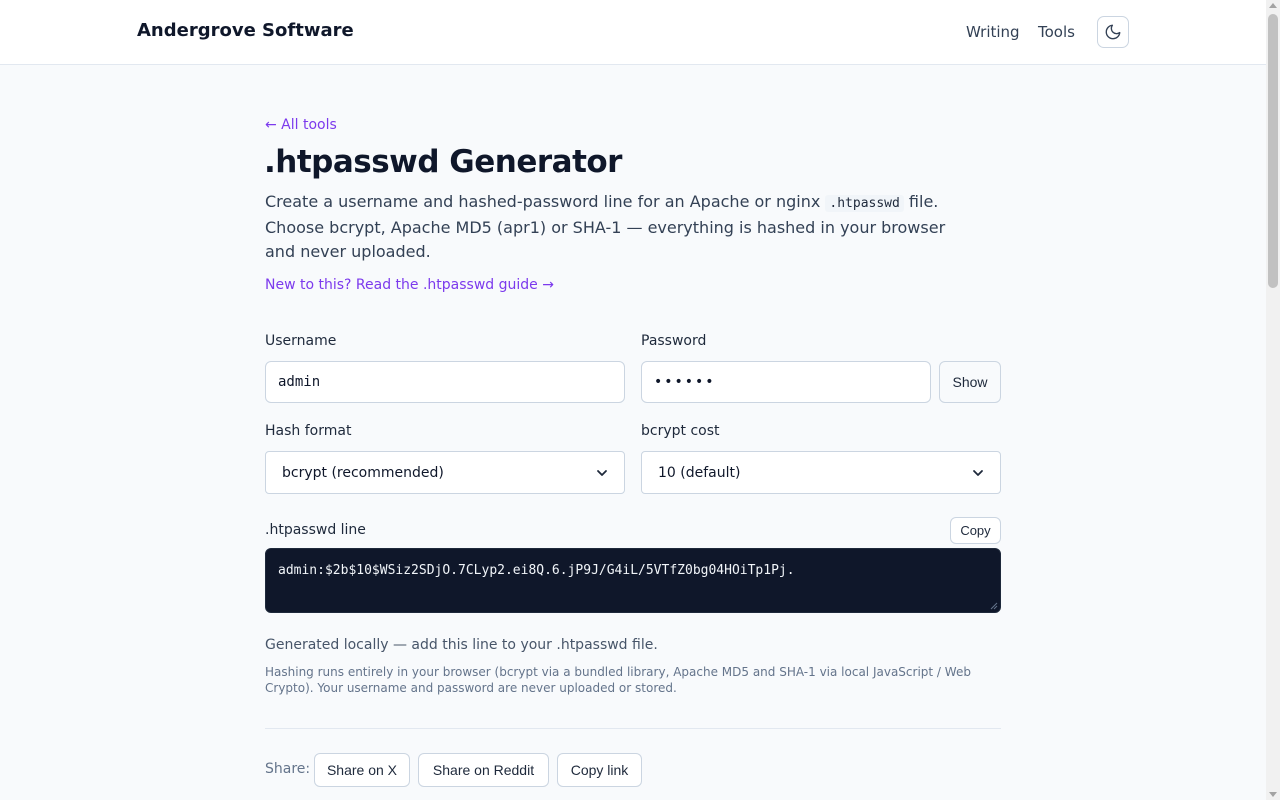 This screenshot has height=800, width=1280. What do you see at coordinates (1273, 151) in the screenshot?
I see `scrollbar-thumb` at bounding box center [1273, 151].